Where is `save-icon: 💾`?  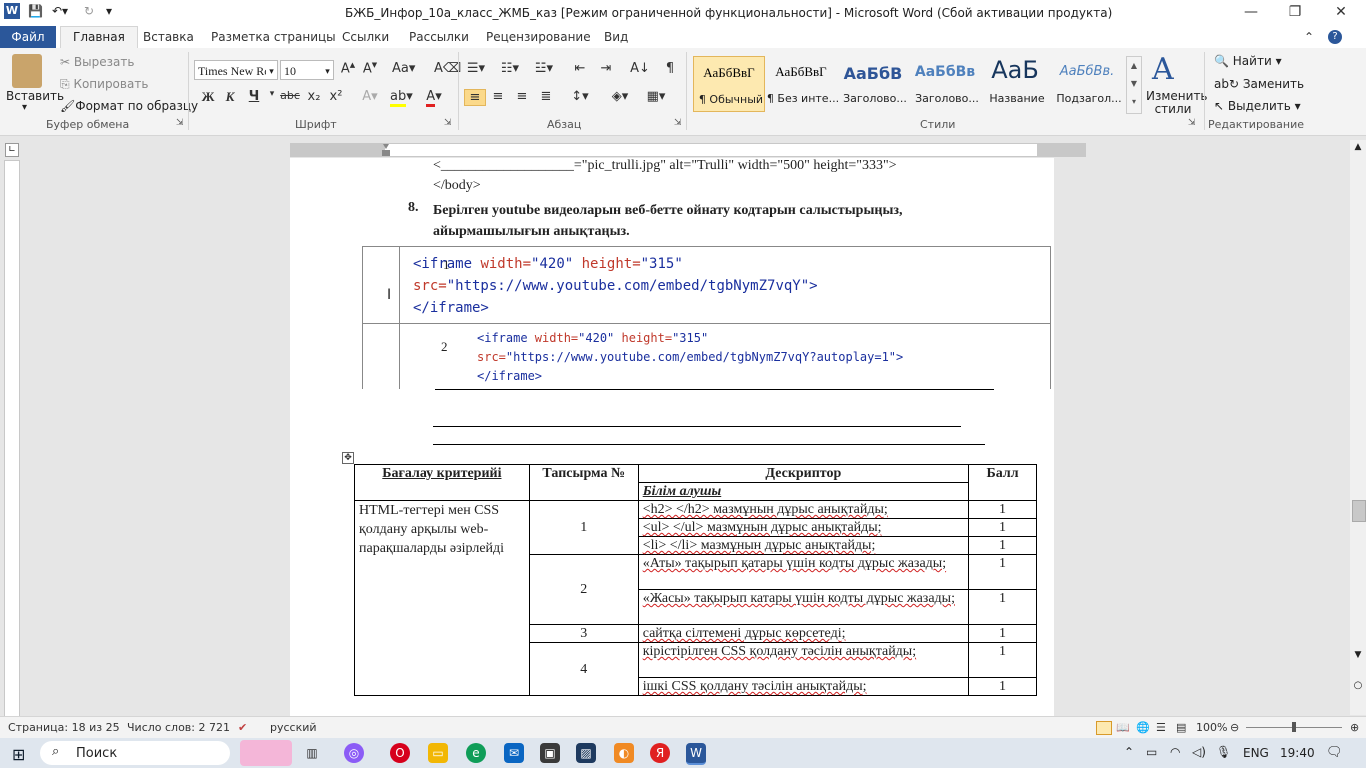 save-icon: 💾 is located at coordinates (35, 11).